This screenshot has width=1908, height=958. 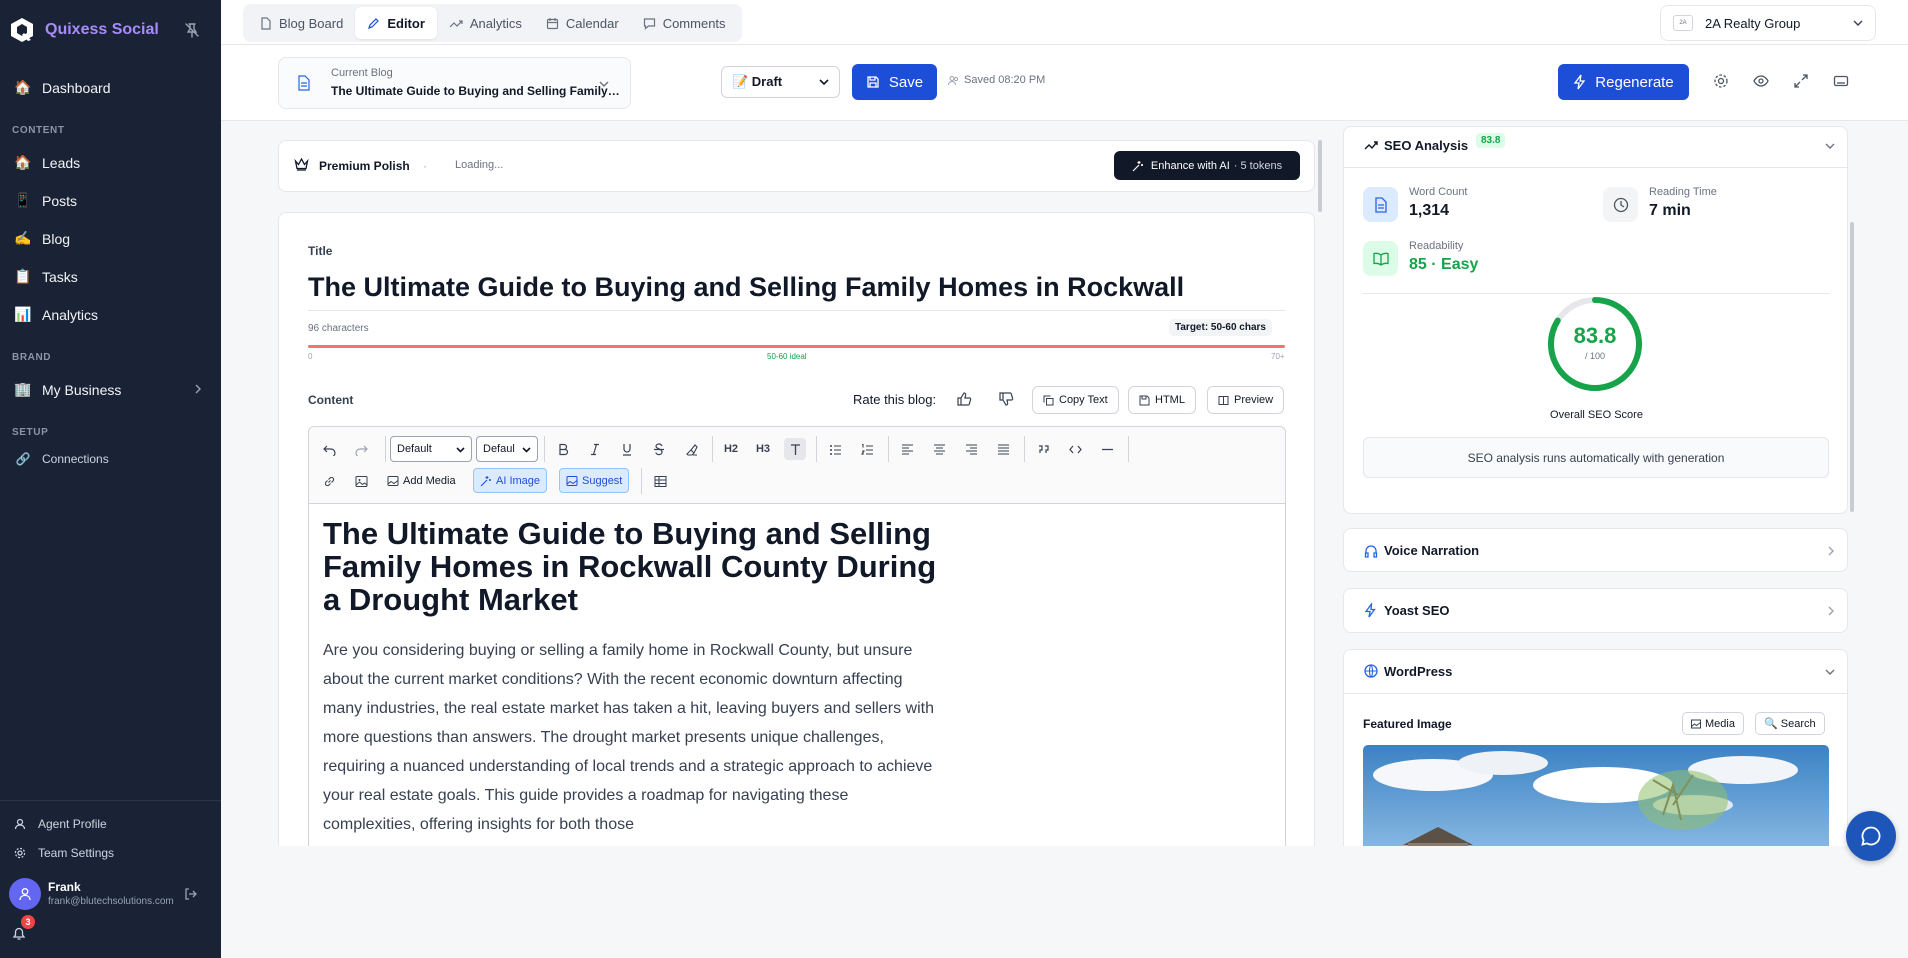 What do you see at coordinates (42, 238) in the screenshot?
I see `sidebar-item-blog: ✍️ Blog` at bounding box center [42, 238].